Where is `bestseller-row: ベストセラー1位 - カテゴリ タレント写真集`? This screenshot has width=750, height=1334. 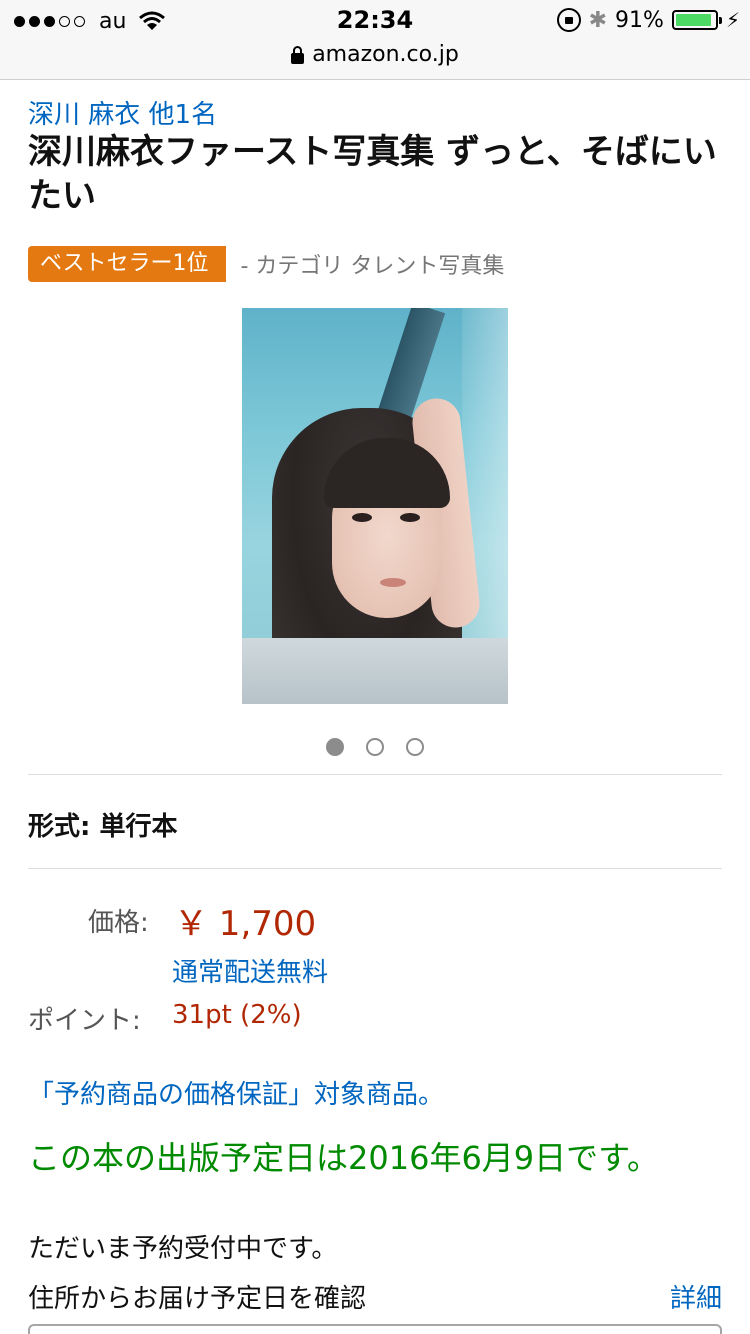 bestseller-row: ベストセラー1位 - カテゴリ タレント写真集 is located at coordinates (266, 264).